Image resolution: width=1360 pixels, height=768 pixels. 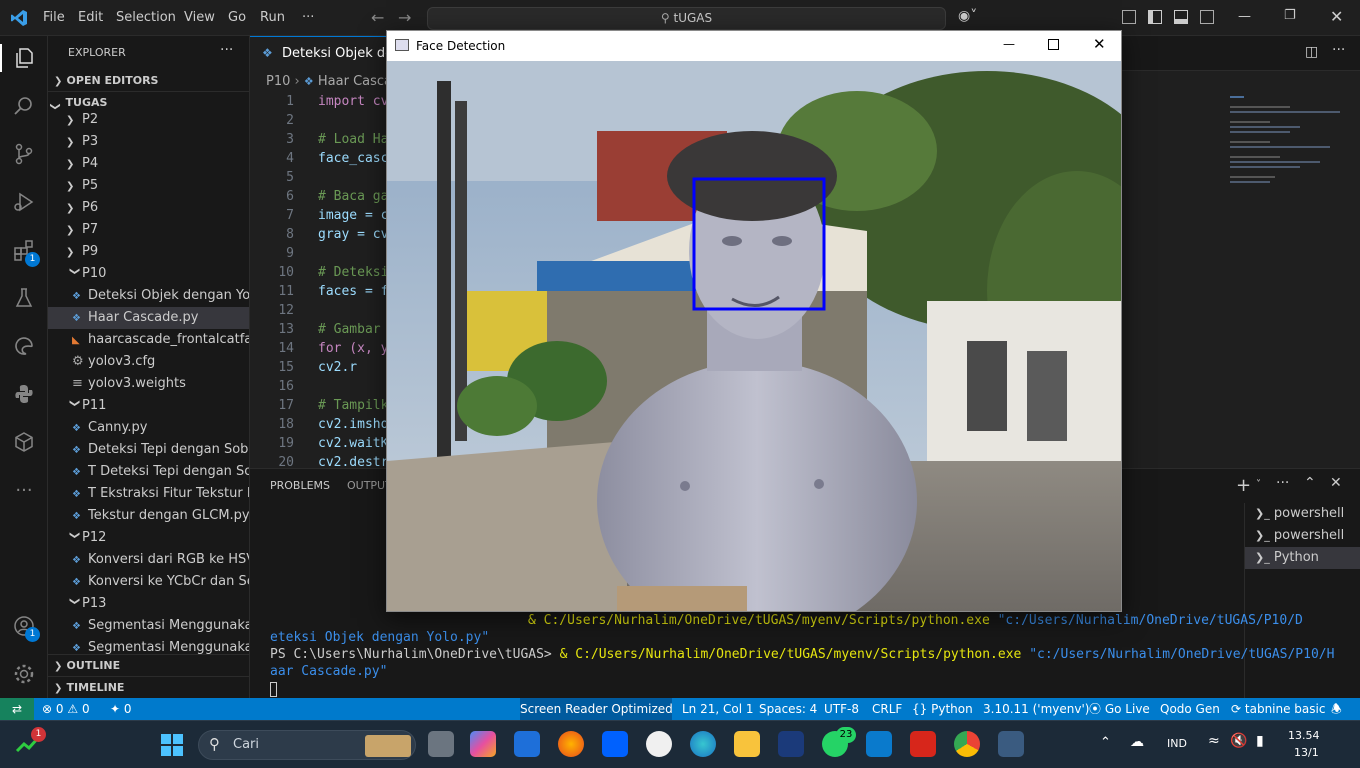 What do you see at coordinates (24, 674) in the screenshot?
I see `manage-gear-icon` at bounding box center [24, 674].